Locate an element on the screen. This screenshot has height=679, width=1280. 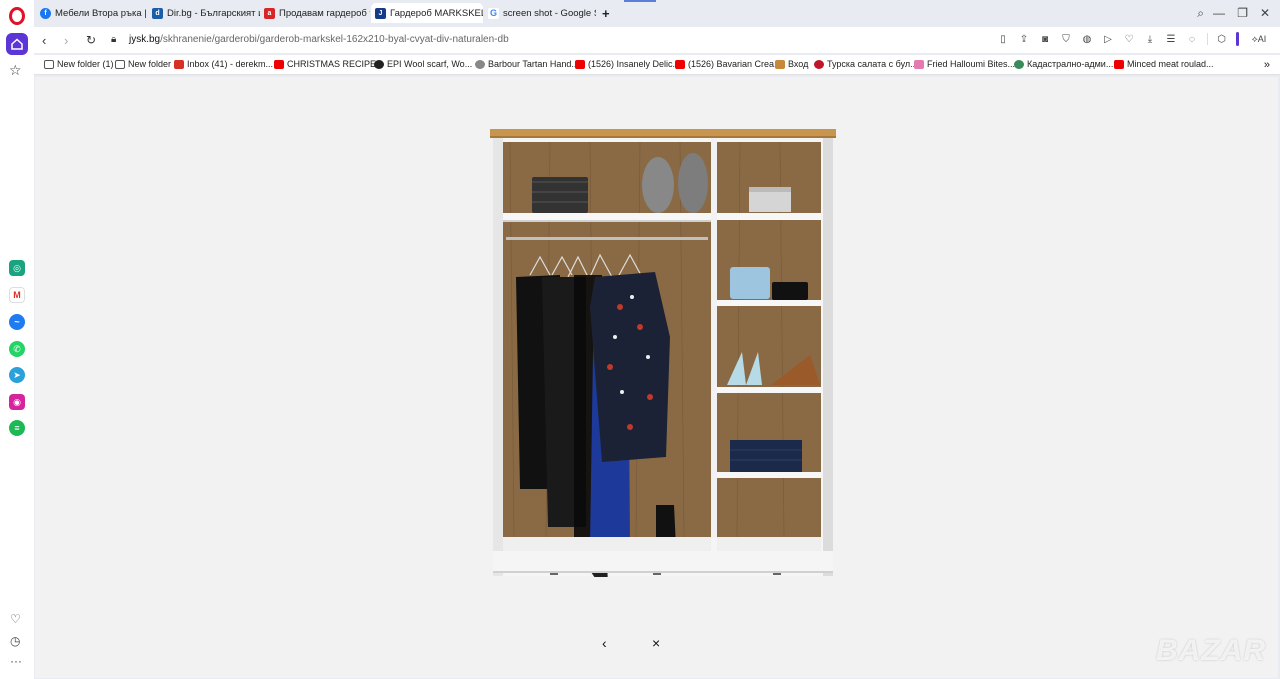
login-icon is located at coordinates (780, 64).